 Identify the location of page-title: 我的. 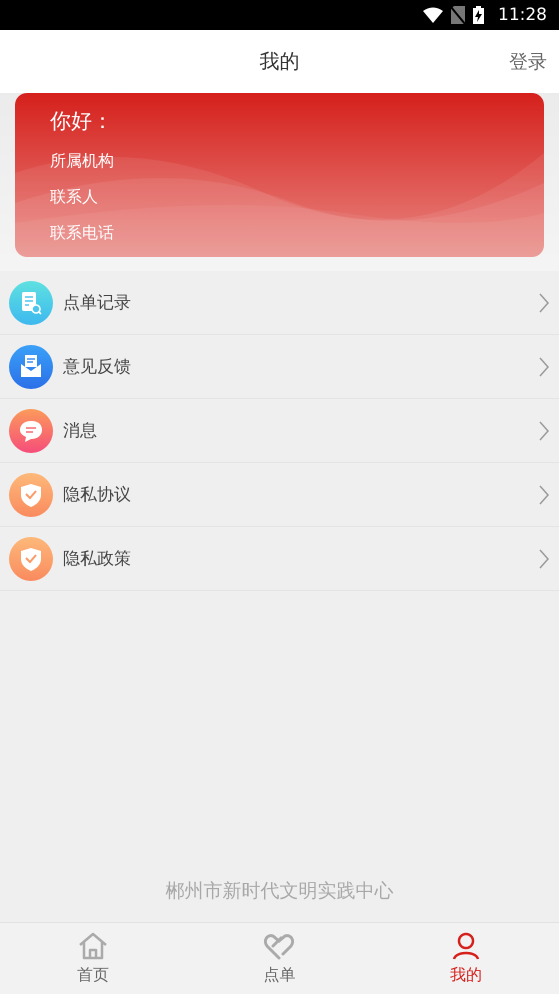
(280, 61).